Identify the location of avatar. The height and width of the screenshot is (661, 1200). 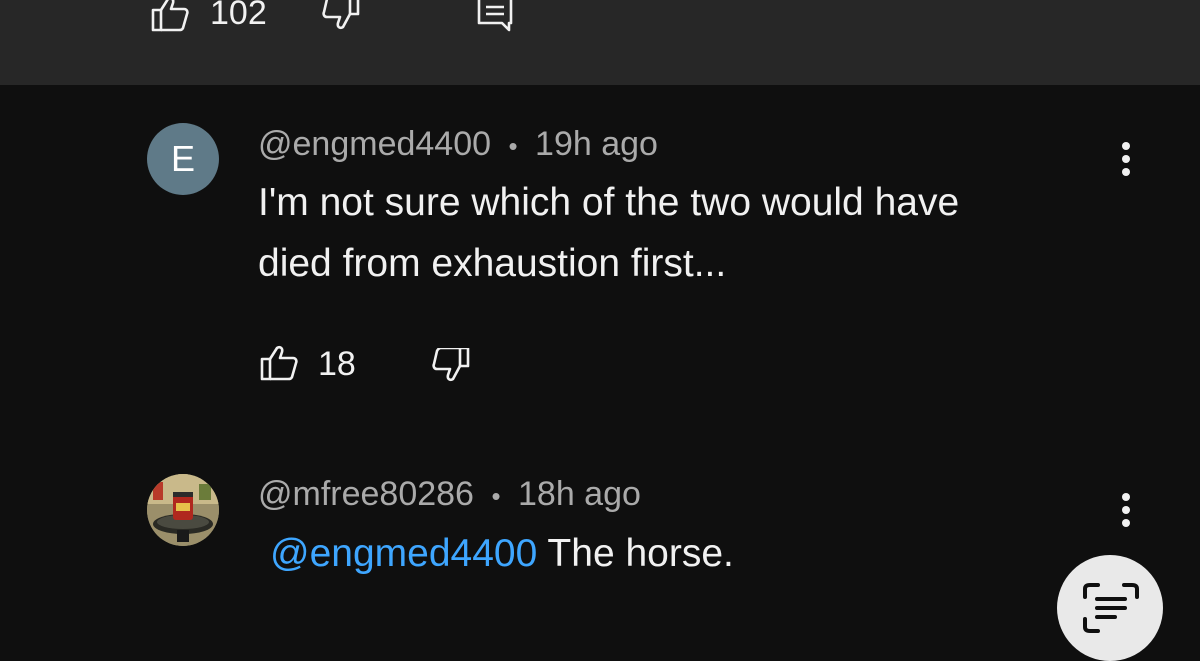
(183, 510).